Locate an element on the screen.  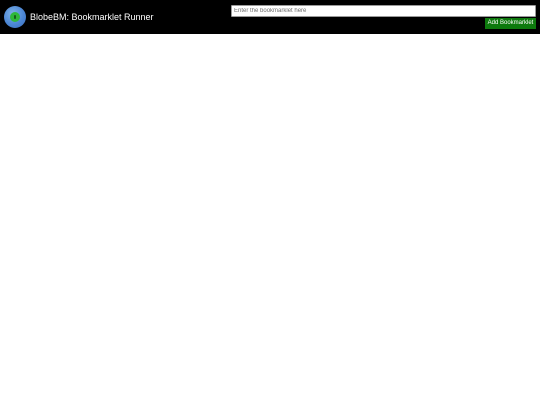
bookmarklet-input is located at coordinates (383, 11).